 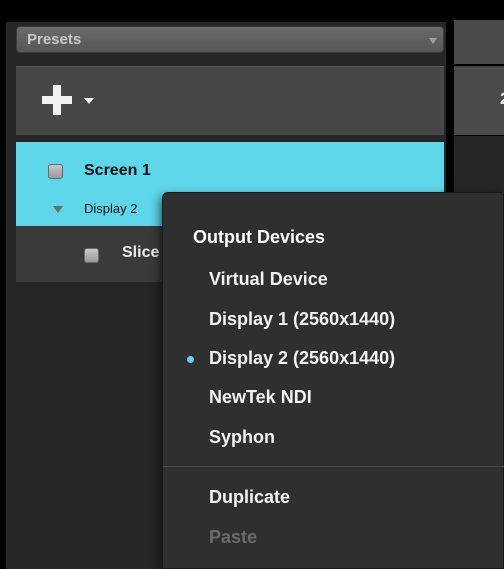 I want to click on menu-item-duplicate: Duplicate, so click(x=249, y=497).